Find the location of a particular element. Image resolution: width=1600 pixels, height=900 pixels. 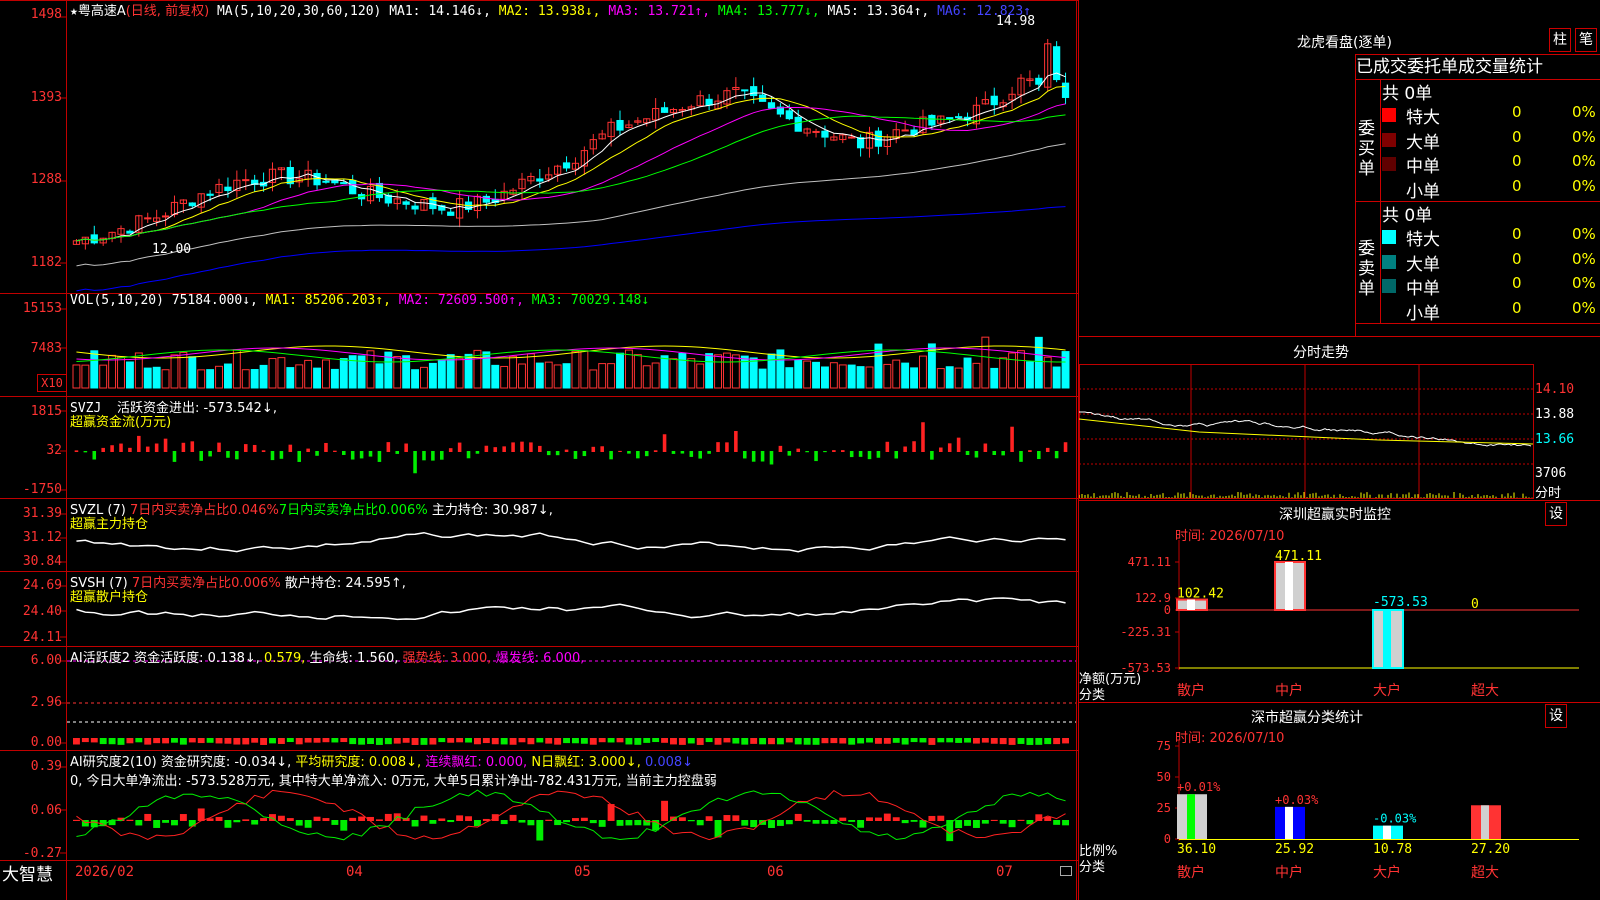

sz-stats-y-label: 50 is located at coordinates (1164, 777).